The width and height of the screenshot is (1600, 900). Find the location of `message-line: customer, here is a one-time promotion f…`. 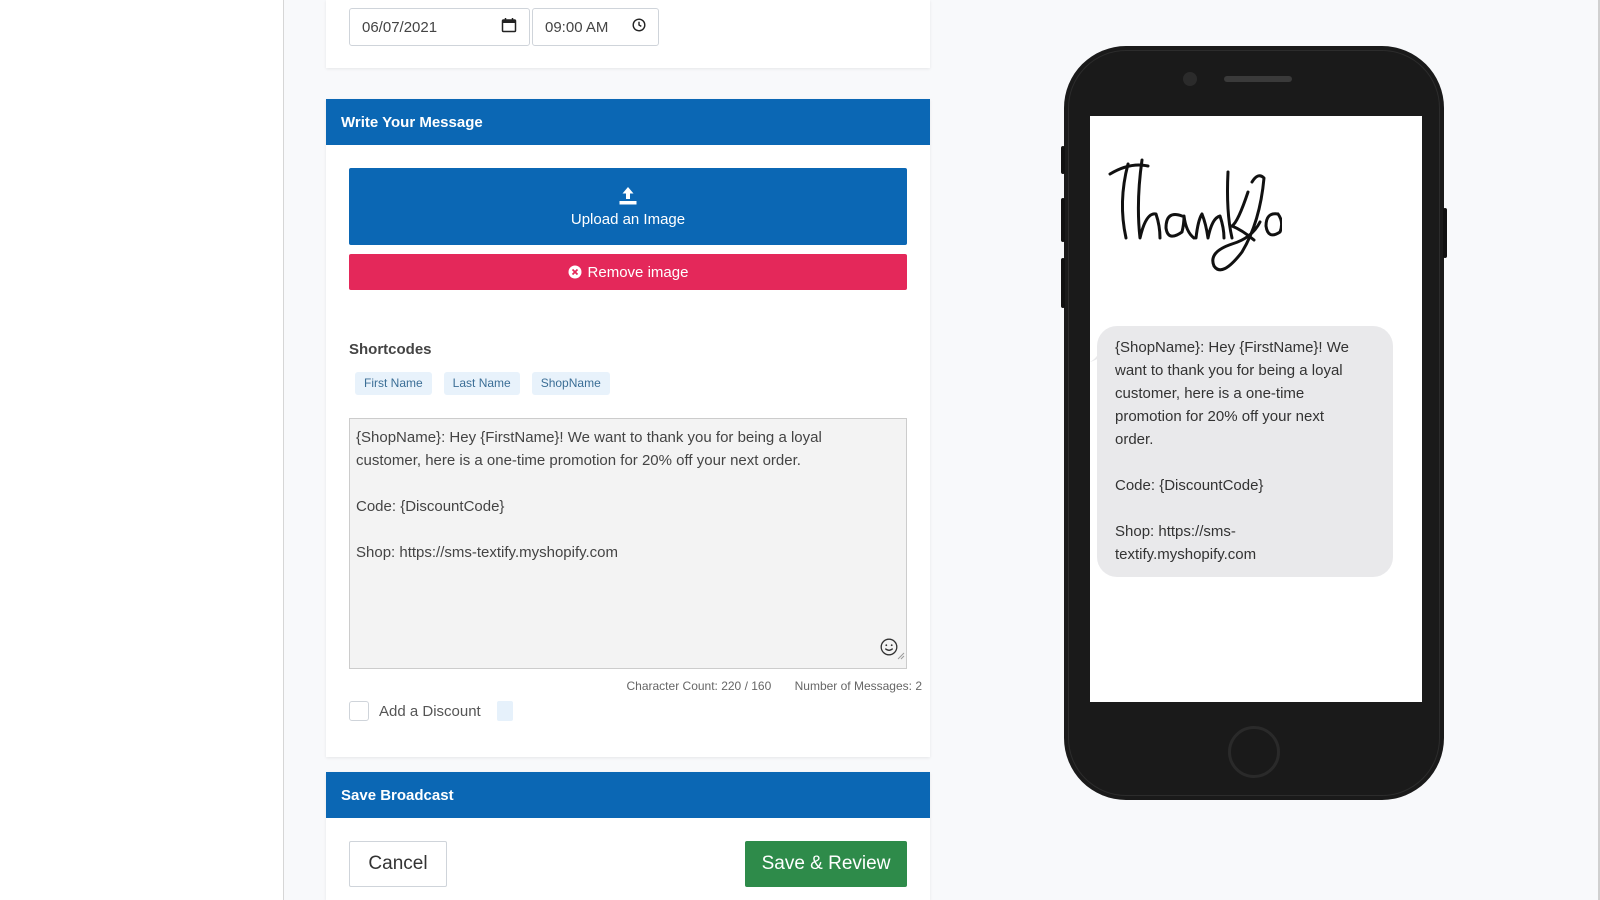

message-line: customer, here is a one-time promotion f… is located at coordinates (578, 460).